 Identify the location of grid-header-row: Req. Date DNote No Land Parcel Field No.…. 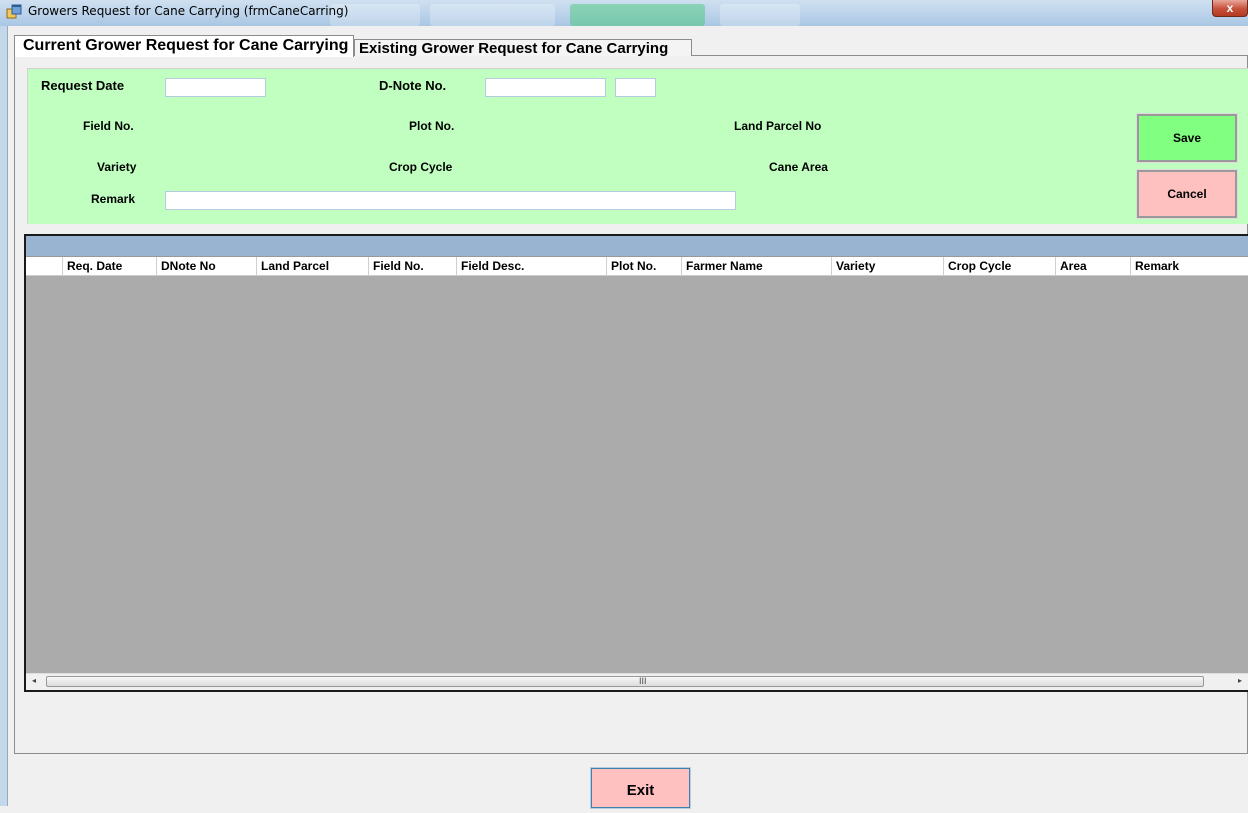
(637, 266).